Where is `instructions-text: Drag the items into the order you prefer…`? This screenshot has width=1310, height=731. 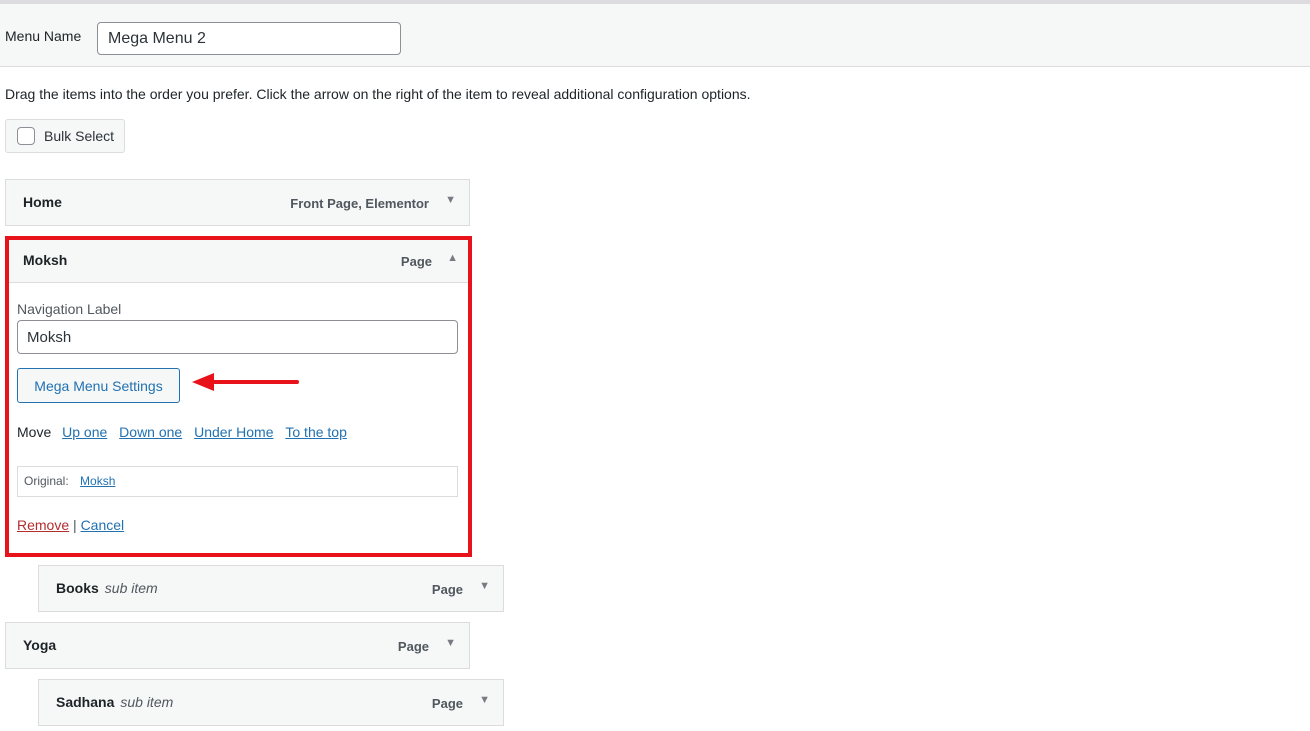
instructions-text: Drag the items into the order you prefer… is located at coordinates (378, 94).